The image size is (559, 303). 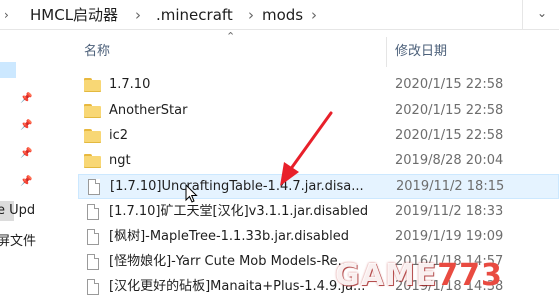 What do you see at coordinates (17, 210) in the screenshot?
I see `nav-item-label: e Upd` at bounding box center [17, 210].